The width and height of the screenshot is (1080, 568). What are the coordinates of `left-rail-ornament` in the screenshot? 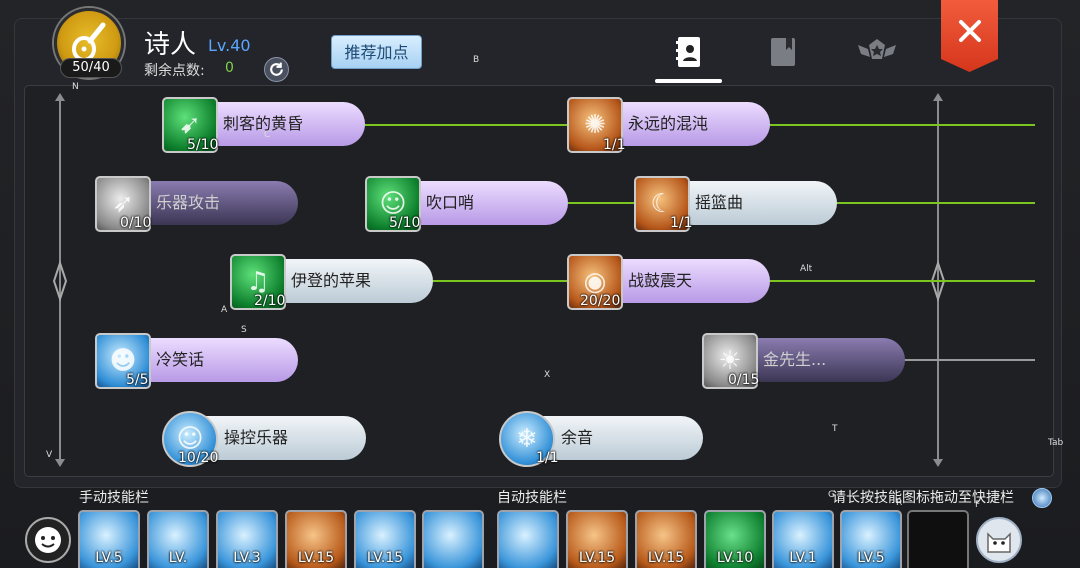 It's located at (60, 280).